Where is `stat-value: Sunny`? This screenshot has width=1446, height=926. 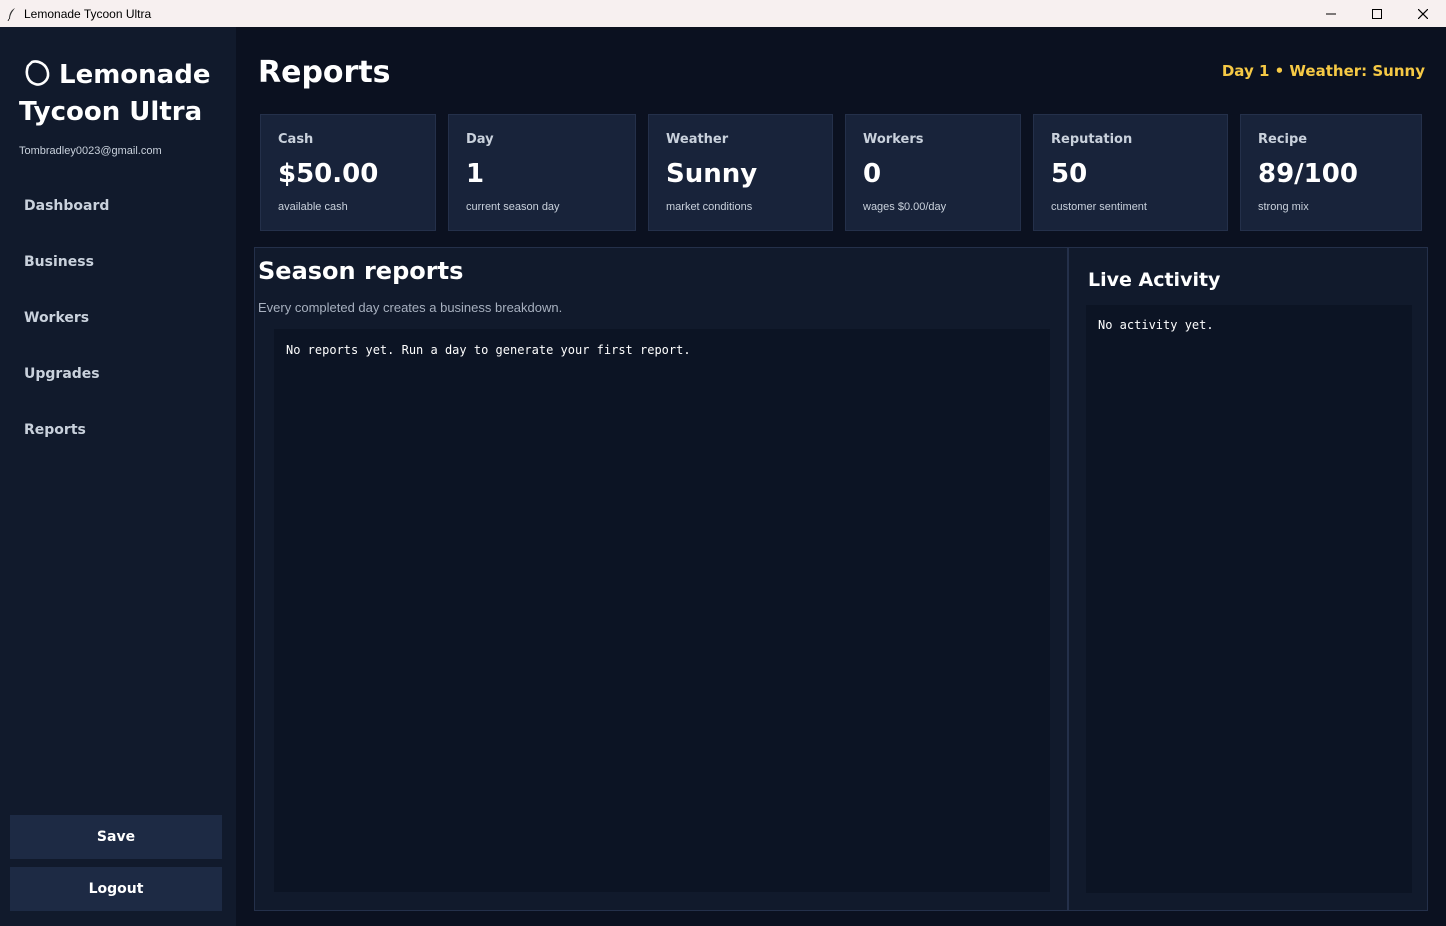
stat-value: Sunny is located at coordinates (712, 174).